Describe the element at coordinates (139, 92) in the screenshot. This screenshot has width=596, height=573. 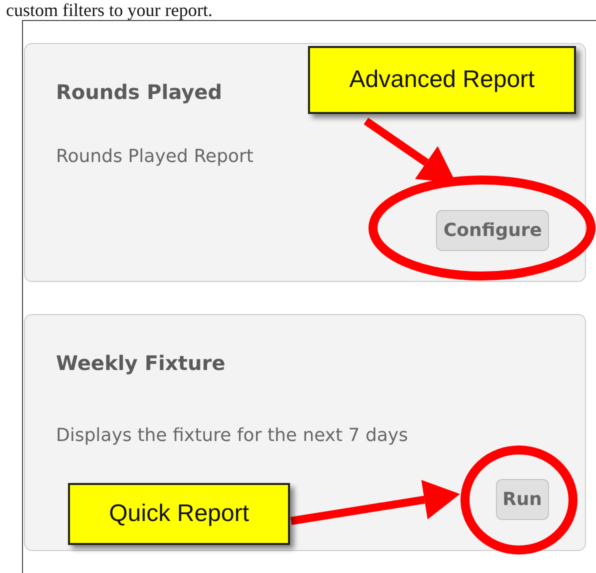
I see `report-title: Rounds Played` at that location.